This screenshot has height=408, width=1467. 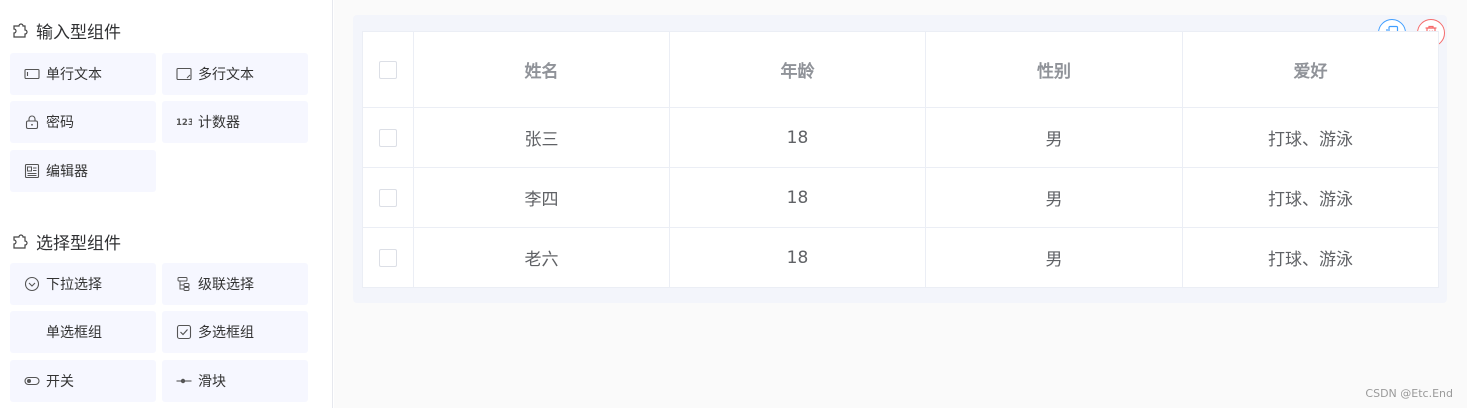 I want to click on component-multi-line-text: 多行文本, so click(x=235, y=74).